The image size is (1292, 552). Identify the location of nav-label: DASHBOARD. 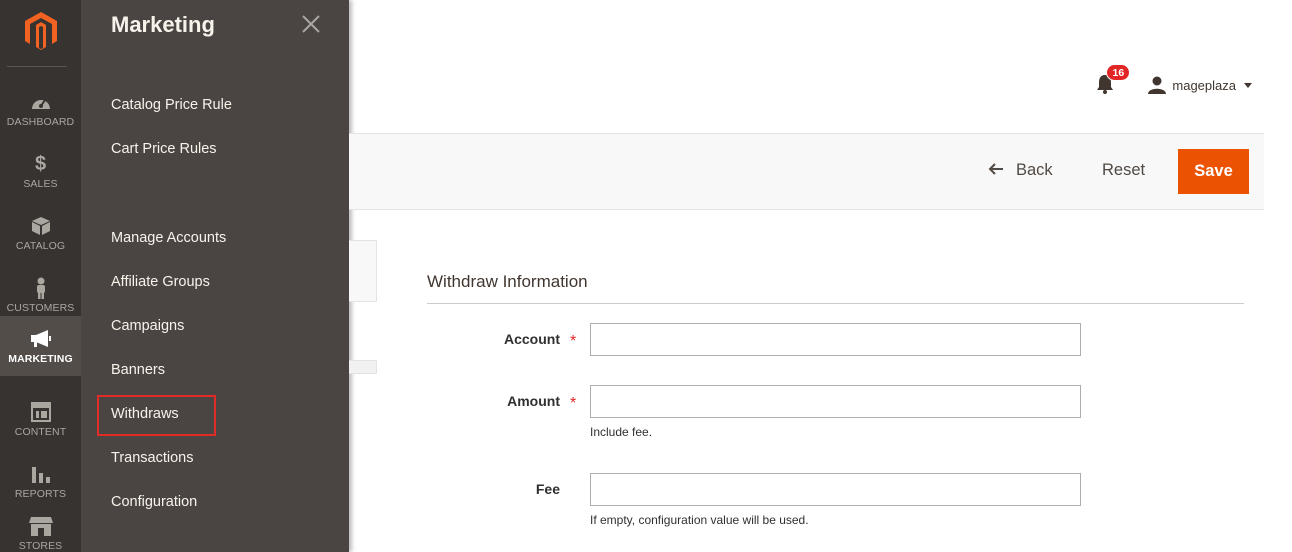
(40, 122).